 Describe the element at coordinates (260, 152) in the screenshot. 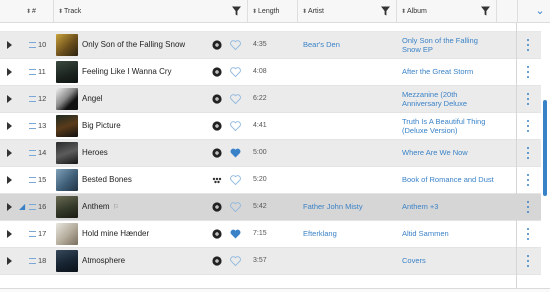

I see `track-length: 5:00` at that location.